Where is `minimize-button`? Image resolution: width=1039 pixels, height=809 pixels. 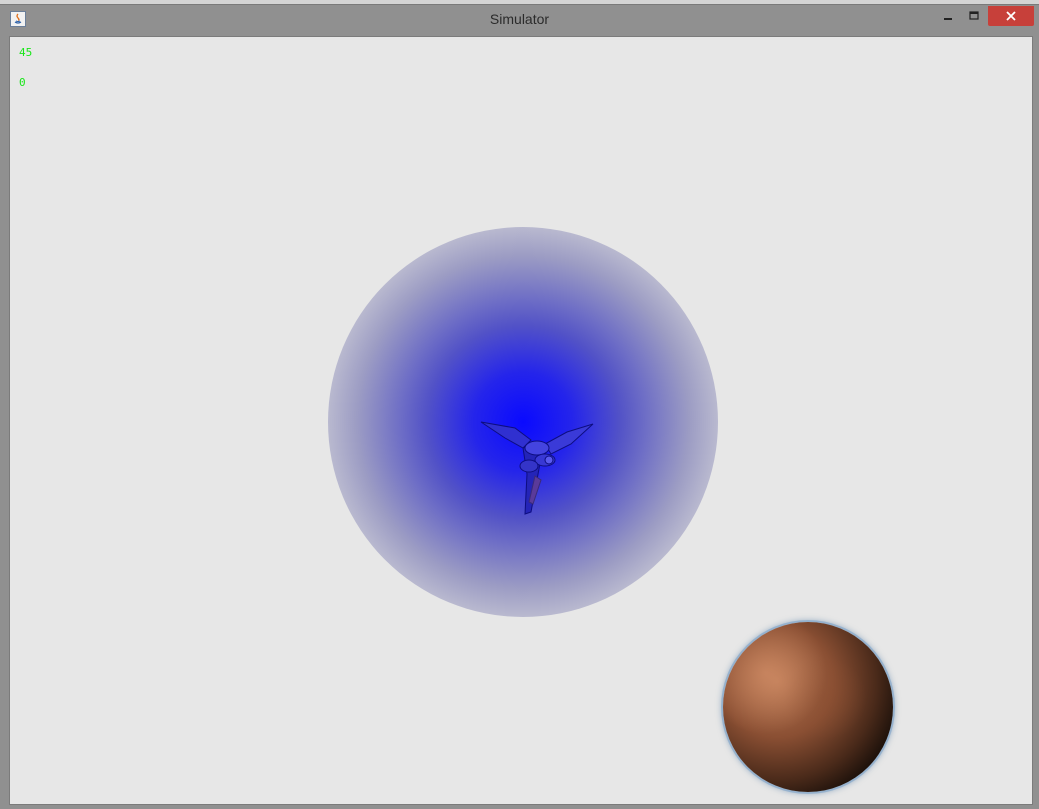 minimize-button is located at coordinates (948, 16).